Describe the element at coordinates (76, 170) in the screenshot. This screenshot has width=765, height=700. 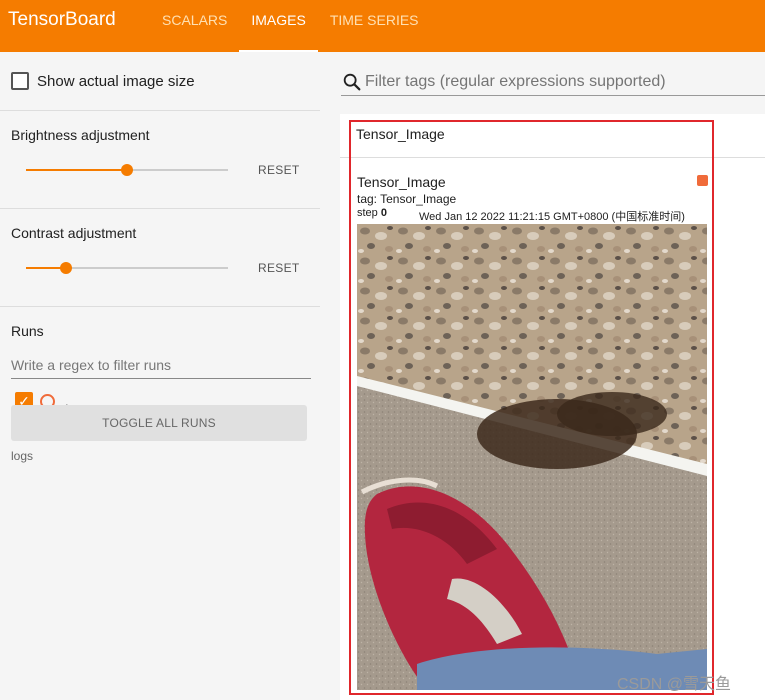
I see `brightness-slider-fill` at that location.